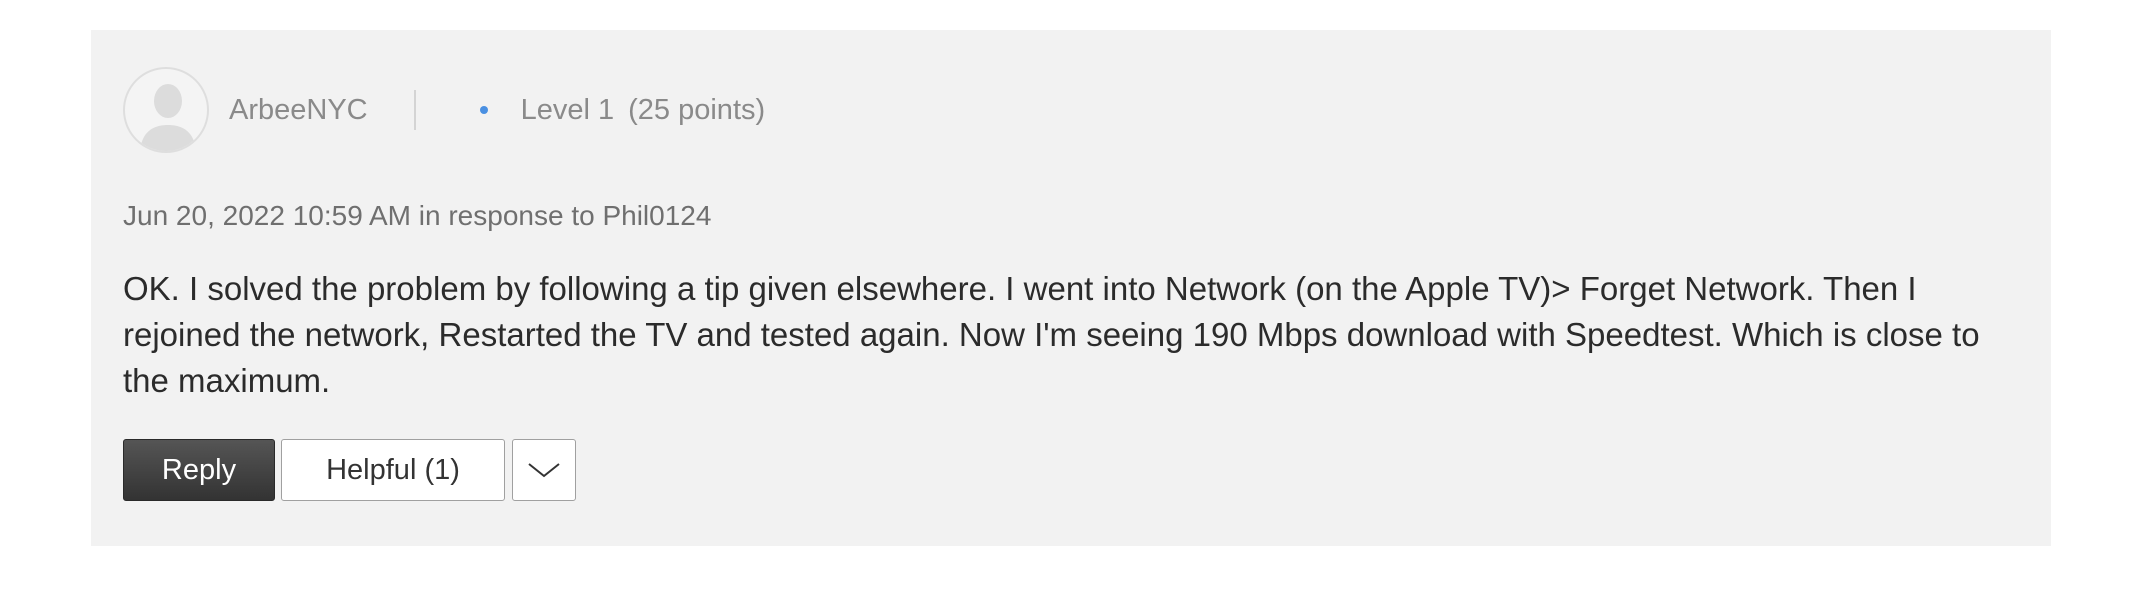 This screenshot has width=2130, height=600. Describe the element at coordinates (393, 470) in the screenshot. I see `helpful-button: Helpful (1)` at that location.